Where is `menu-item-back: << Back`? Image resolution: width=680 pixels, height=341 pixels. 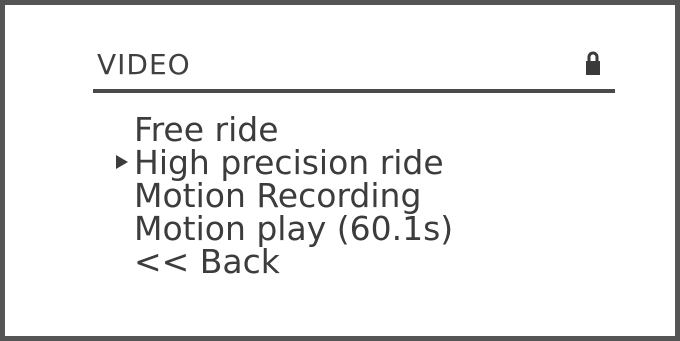
menu-item-back: << Back is located at coordinates (281, 261).